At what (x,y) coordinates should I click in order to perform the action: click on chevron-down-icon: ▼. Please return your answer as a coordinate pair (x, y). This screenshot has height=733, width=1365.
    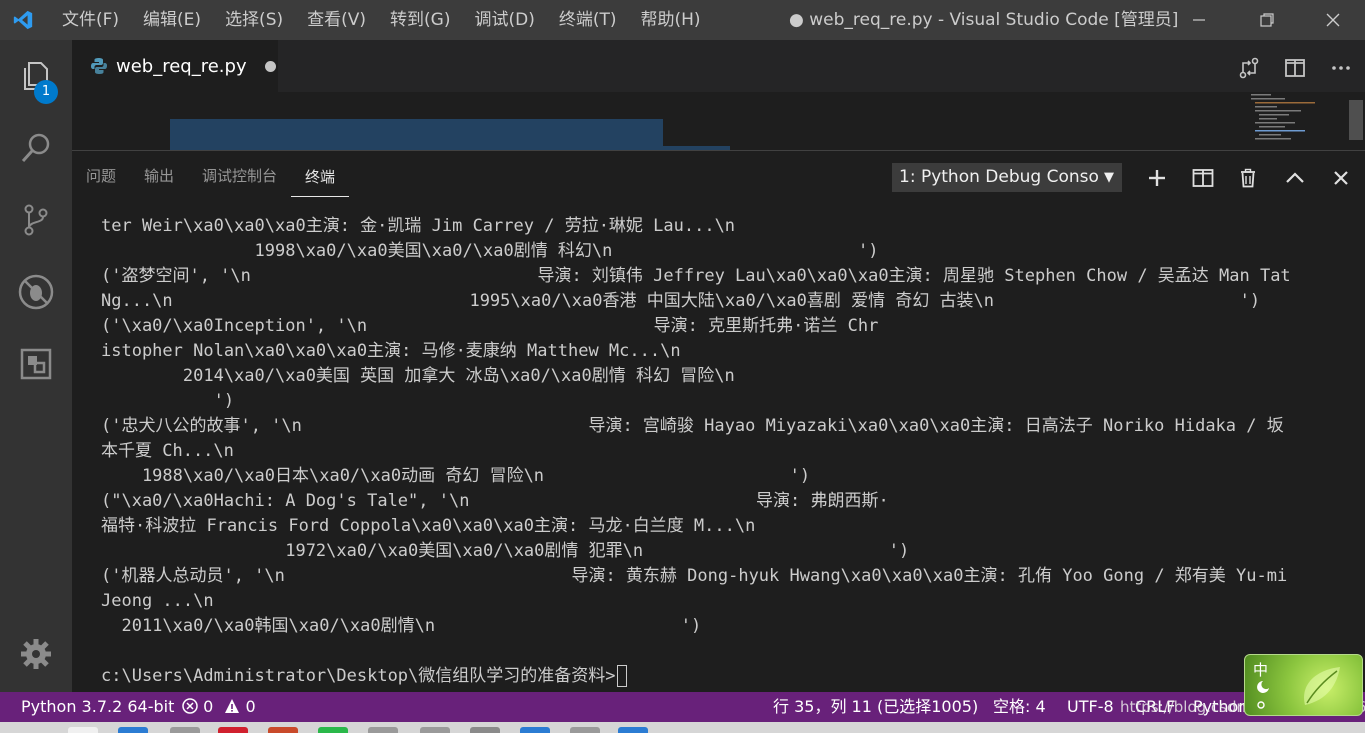
    Looking at the image, I should click on (1109, 177).